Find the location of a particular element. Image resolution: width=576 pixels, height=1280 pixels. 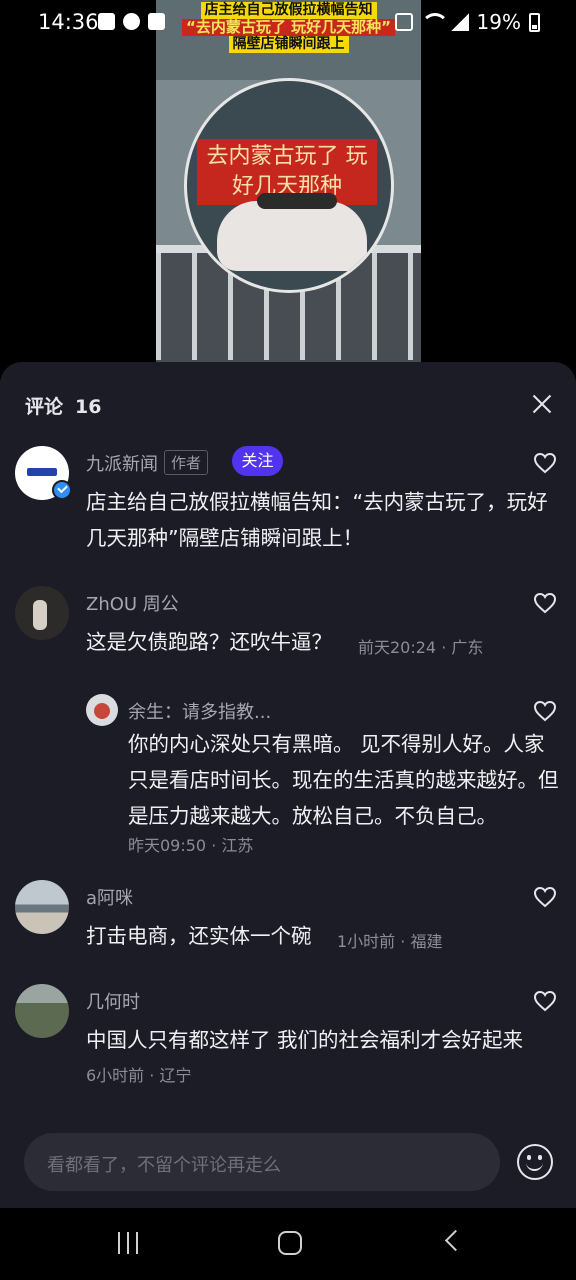

notification-icons is located at coordinates (131, 21).